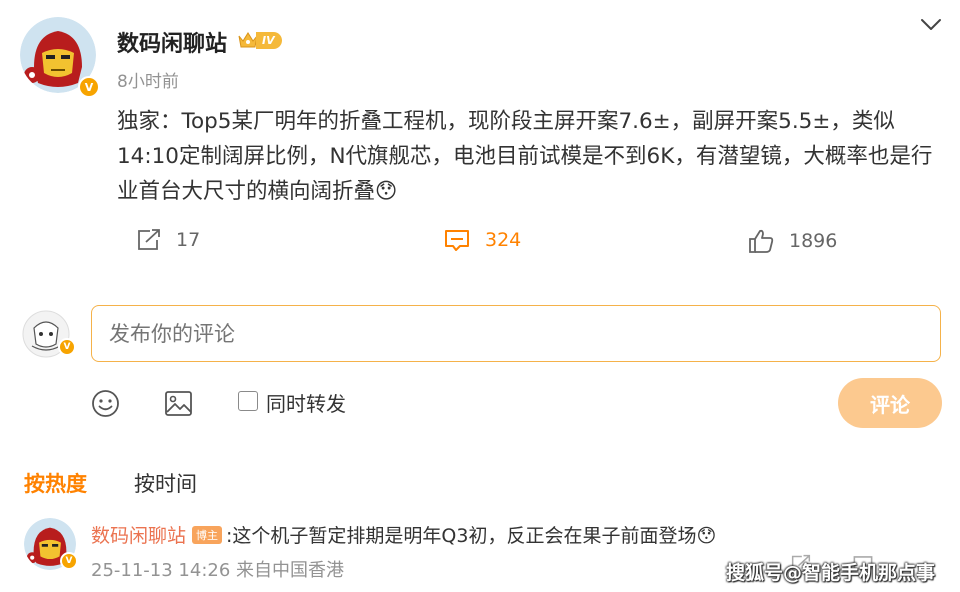 The width and height of the screenshot is (960, 592). I want to click on author-tag: 博主, so click(207, 534).